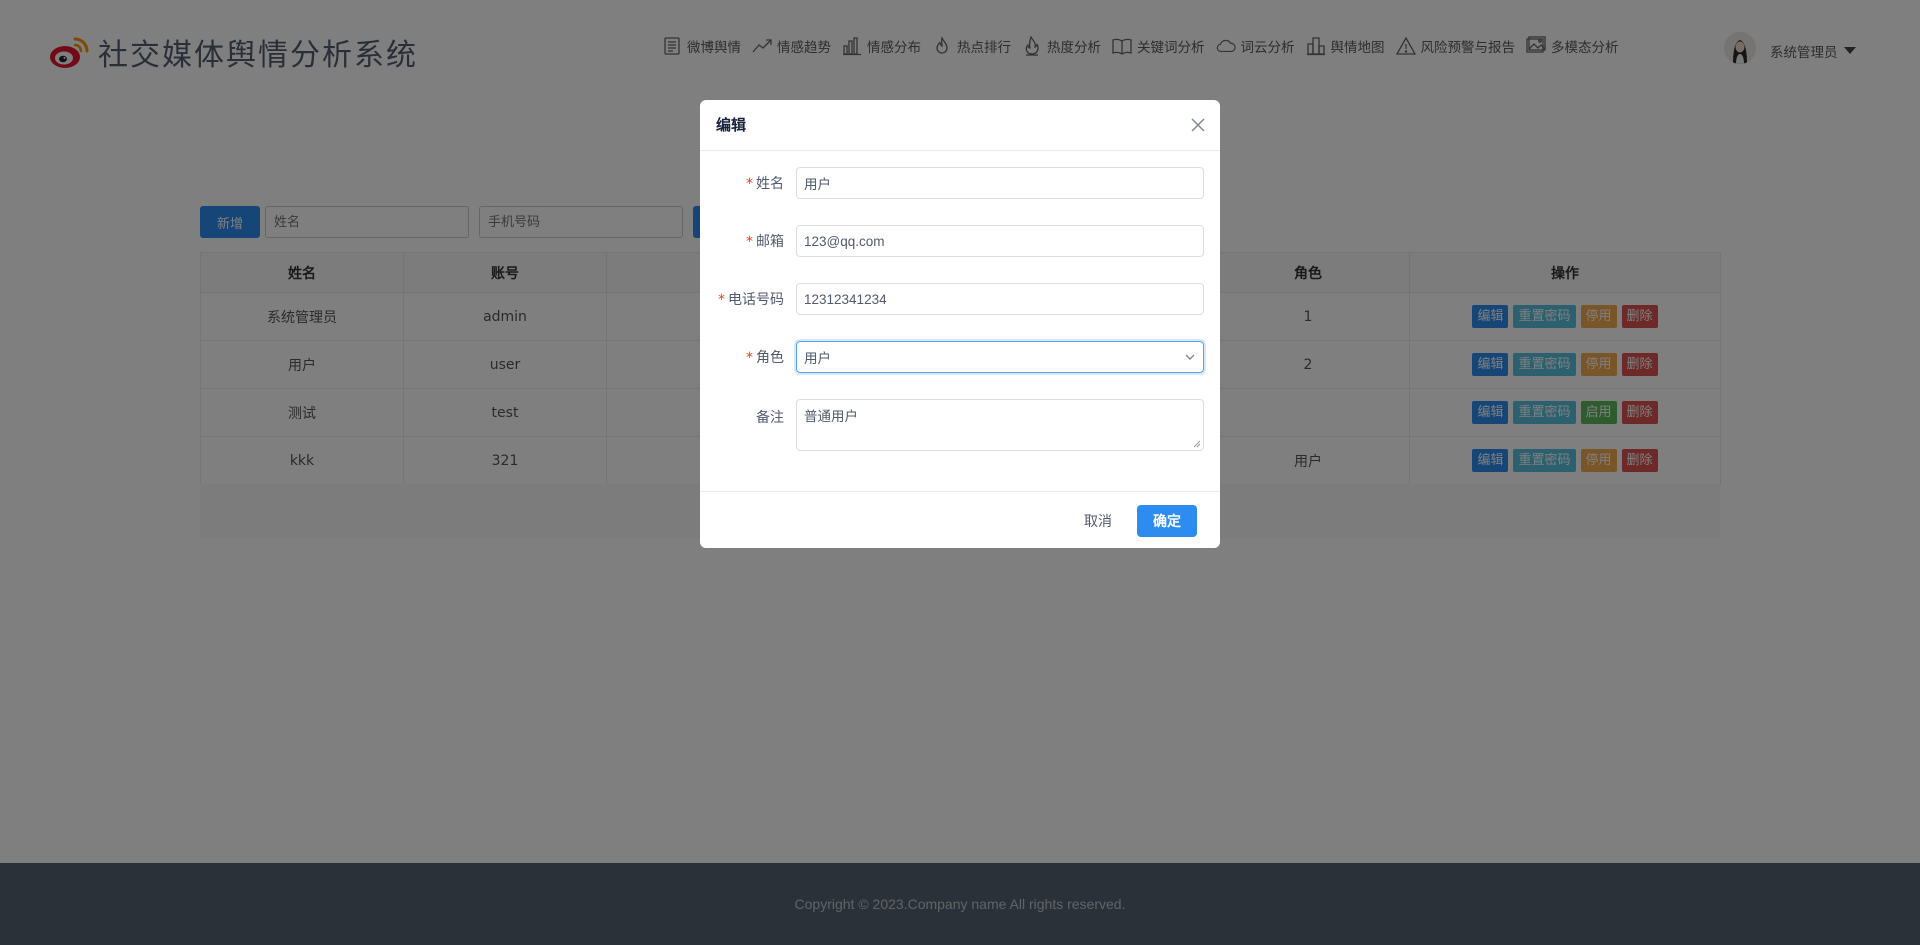 The height and width of the screenshot is (945, 1920). Describe the element at coordinates (756, 300) in the screenshot. I see `phone-label: 电话号码` at that location.